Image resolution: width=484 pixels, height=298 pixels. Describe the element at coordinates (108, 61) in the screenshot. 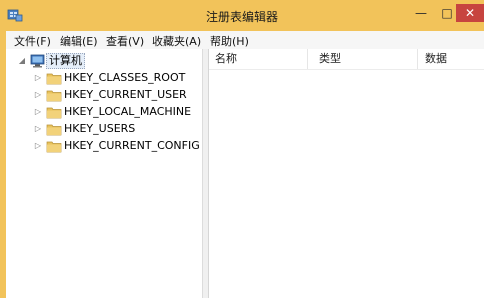

I see `tree-item-computer: ◢ 计算机` at that location.